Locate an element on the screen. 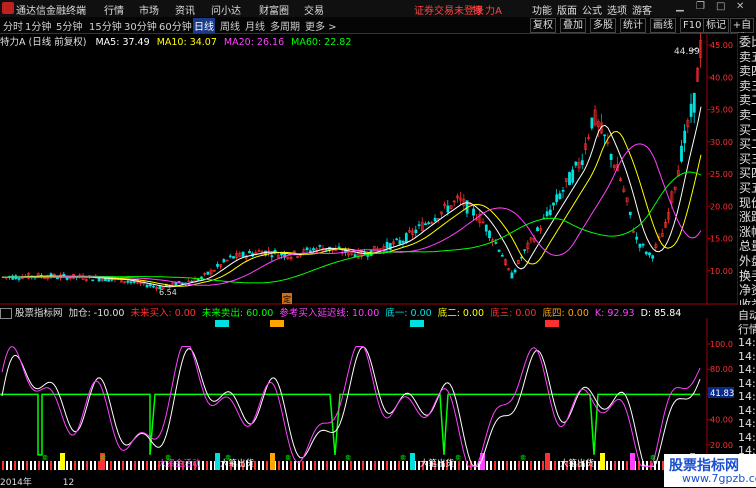 This screenshot has height=488, width=756. low-price-label: 6.54 is located at coordinates (168, 292).